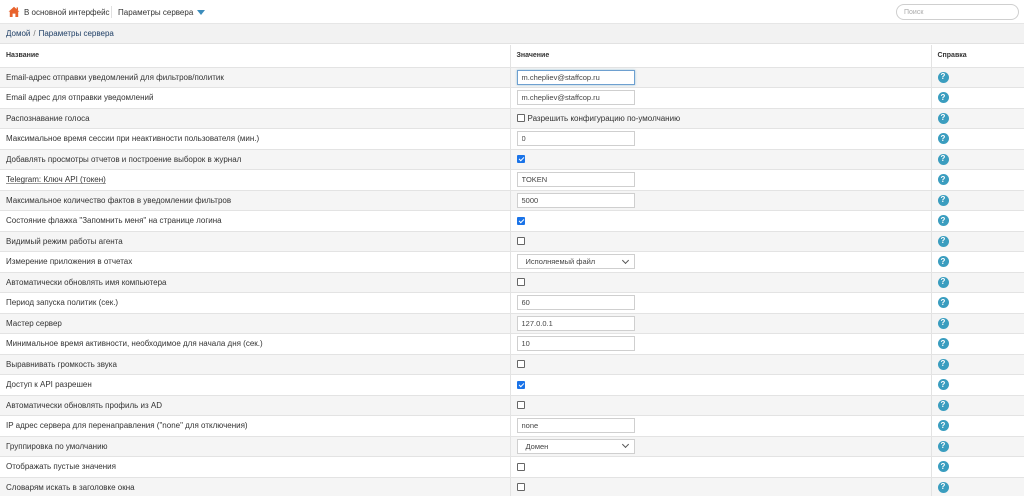 This screenshot has width=1024, height=496. I want to click on server-settings-menu: Параметры сервера, so click(162, 12).